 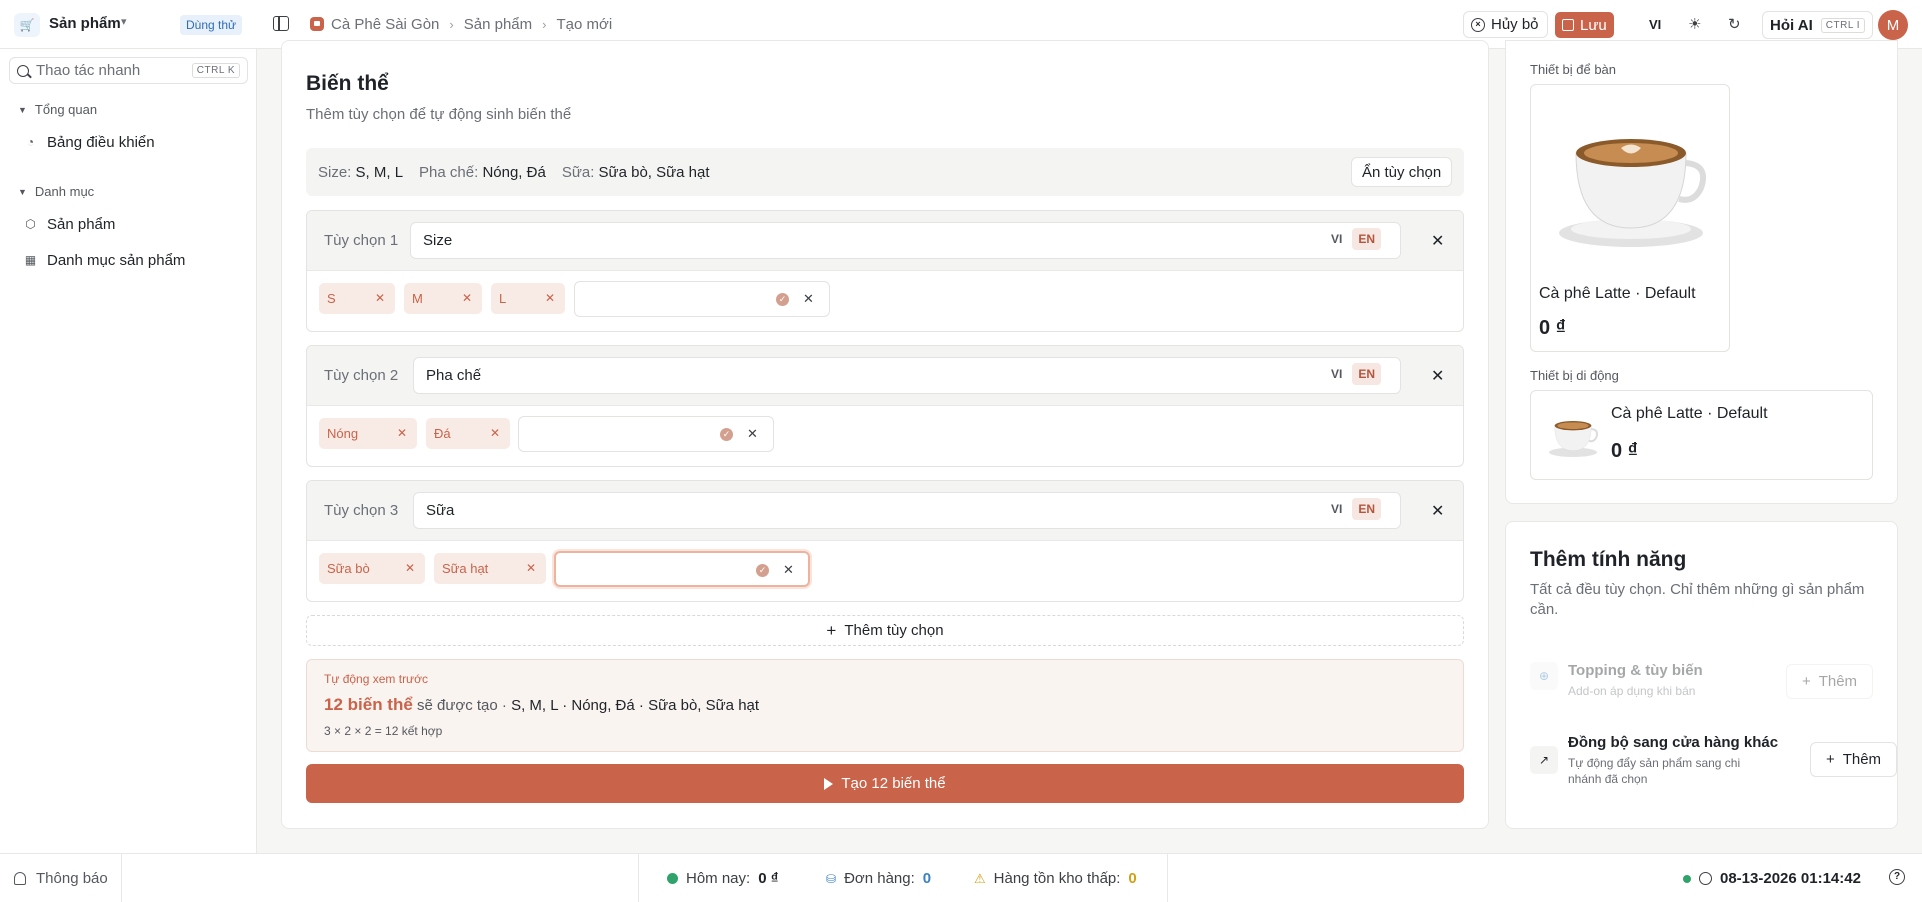 I want to click on chevron-down-icon: ▼, so click(x=22, y=109).